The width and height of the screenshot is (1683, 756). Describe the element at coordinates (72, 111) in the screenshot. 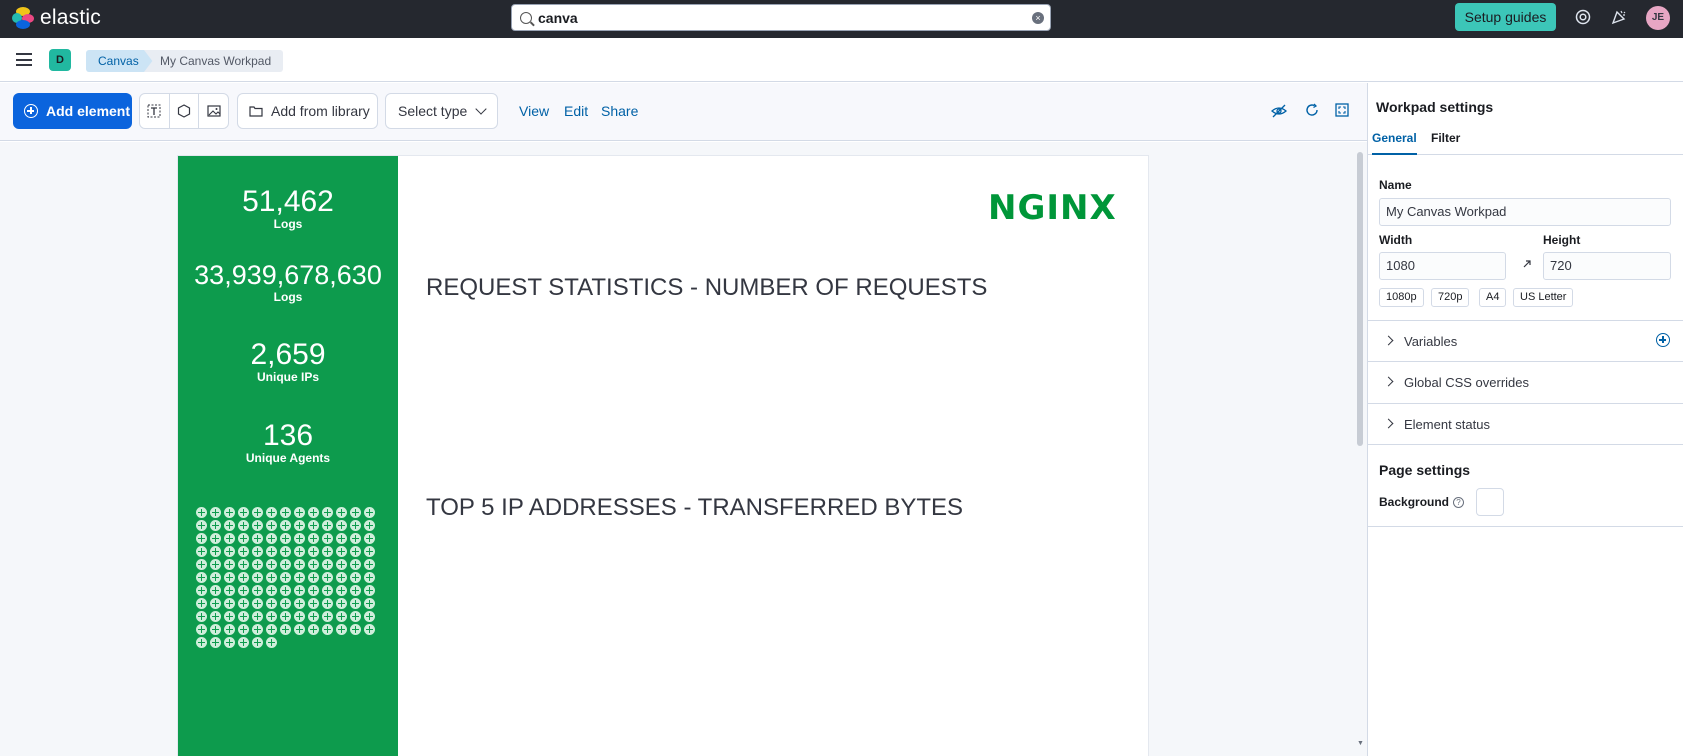

I see `add-element-button: Add element` at that location.